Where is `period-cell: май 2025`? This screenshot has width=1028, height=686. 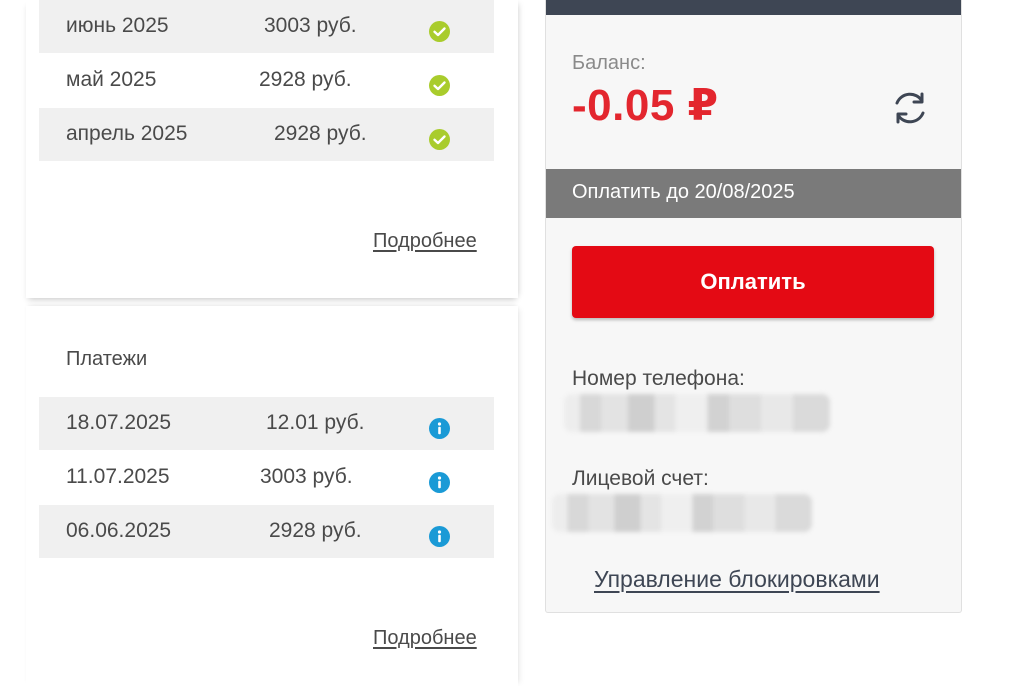 period-cell: май 2025 is located at coordinates (111, 79).